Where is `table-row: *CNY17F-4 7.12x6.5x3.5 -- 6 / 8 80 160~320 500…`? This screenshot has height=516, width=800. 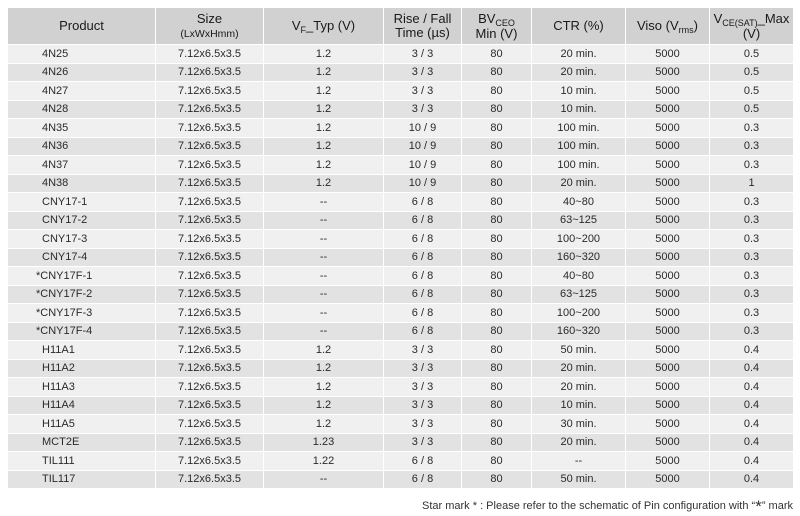
table-row: *CNY17F-4 7.12x6.5x3.5 -- 6 / 8 80 160~320 500… is located at coordinates (400, 331).